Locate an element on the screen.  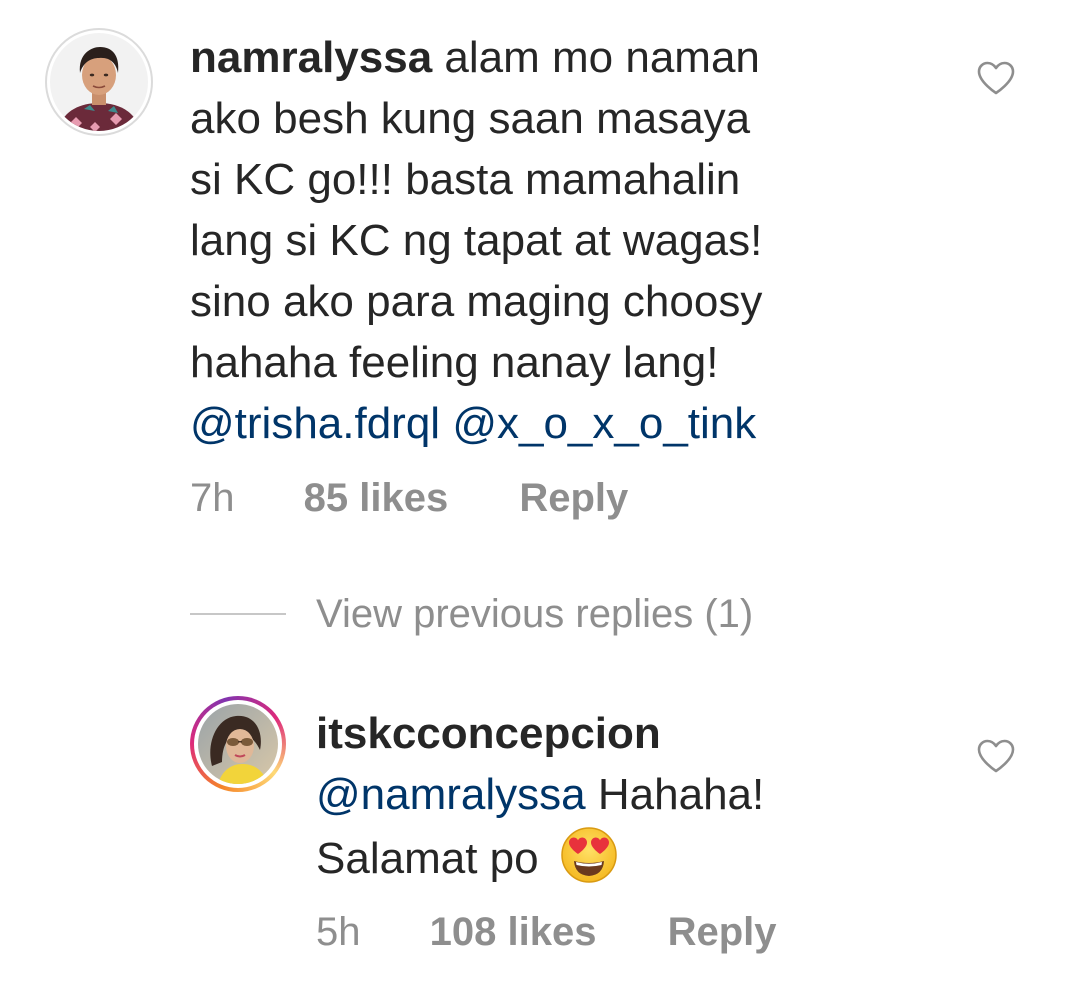
comment-text-line: lang si KC ng tapat at wagas! is located at coordinates (476, 240).